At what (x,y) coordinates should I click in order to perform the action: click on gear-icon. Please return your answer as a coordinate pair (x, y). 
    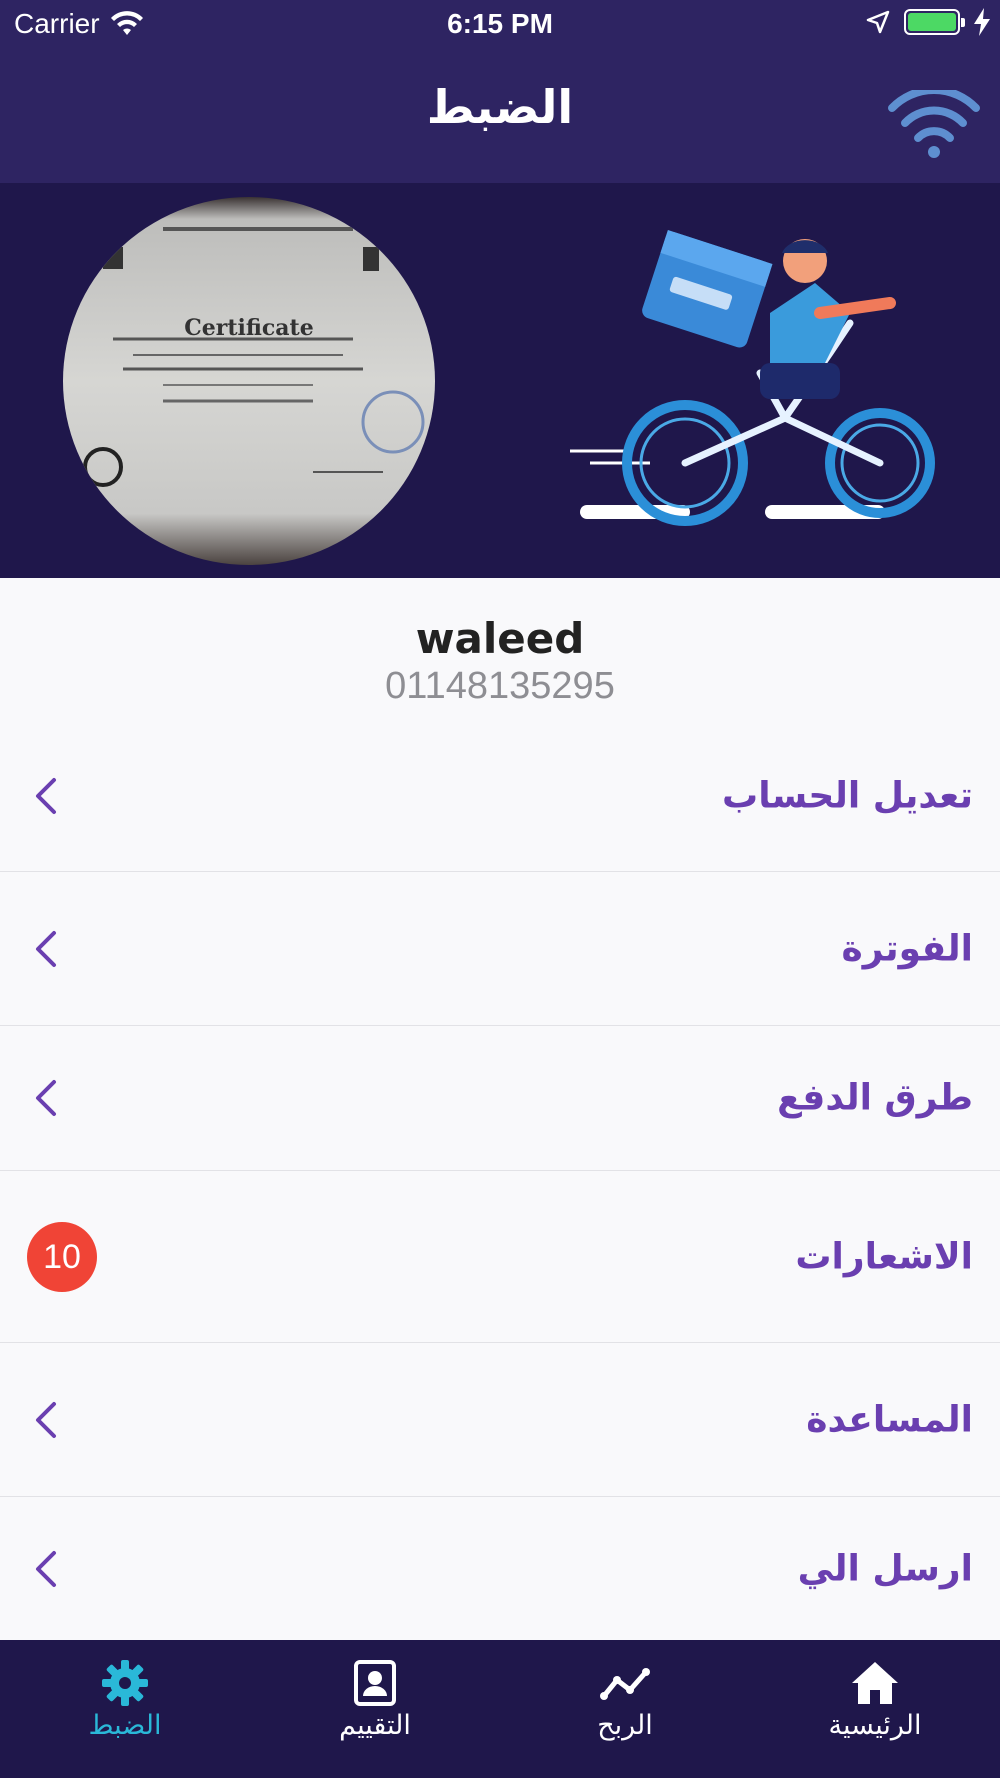
    Looking at the image, I should click on (125, 1683).